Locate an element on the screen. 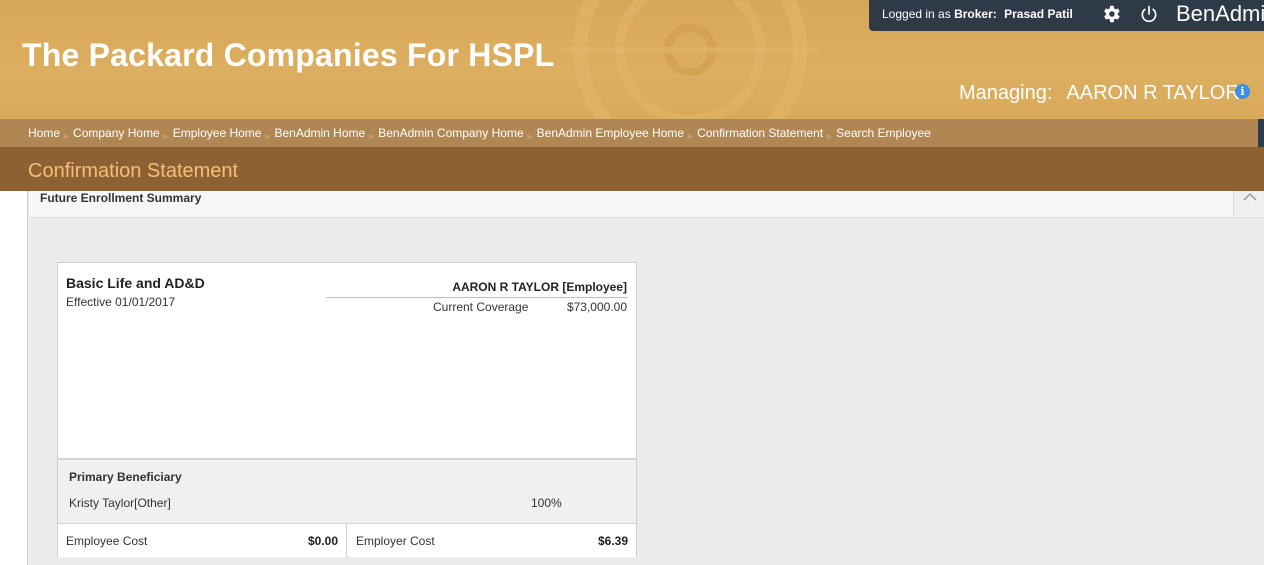  employee-cost-cell: Employee Cost $0.00 is located at coordinates (202, 540).